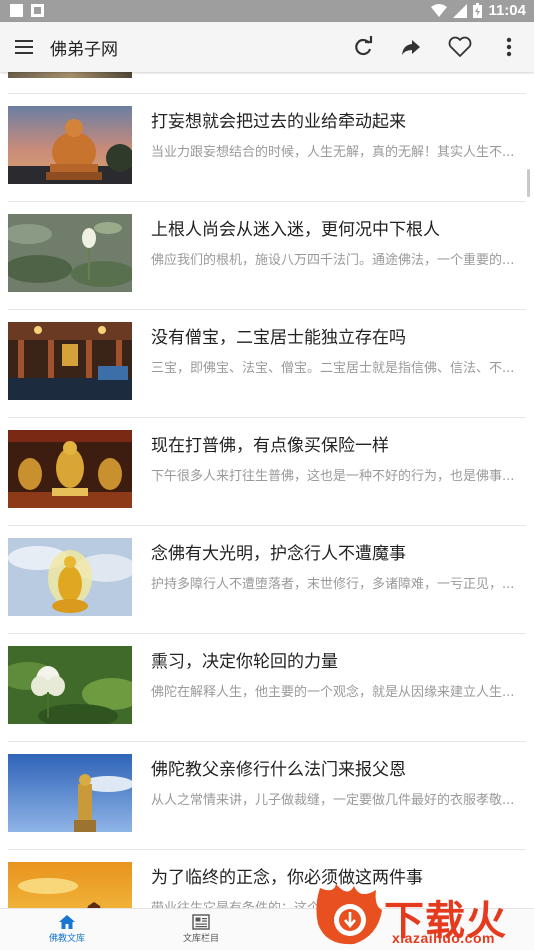  What do you see at coordinates (337, 551) in the screenshot?
I see `article-title: 念佛有大光明，护念行人不遭魔事` at bounding box center [337, 551].